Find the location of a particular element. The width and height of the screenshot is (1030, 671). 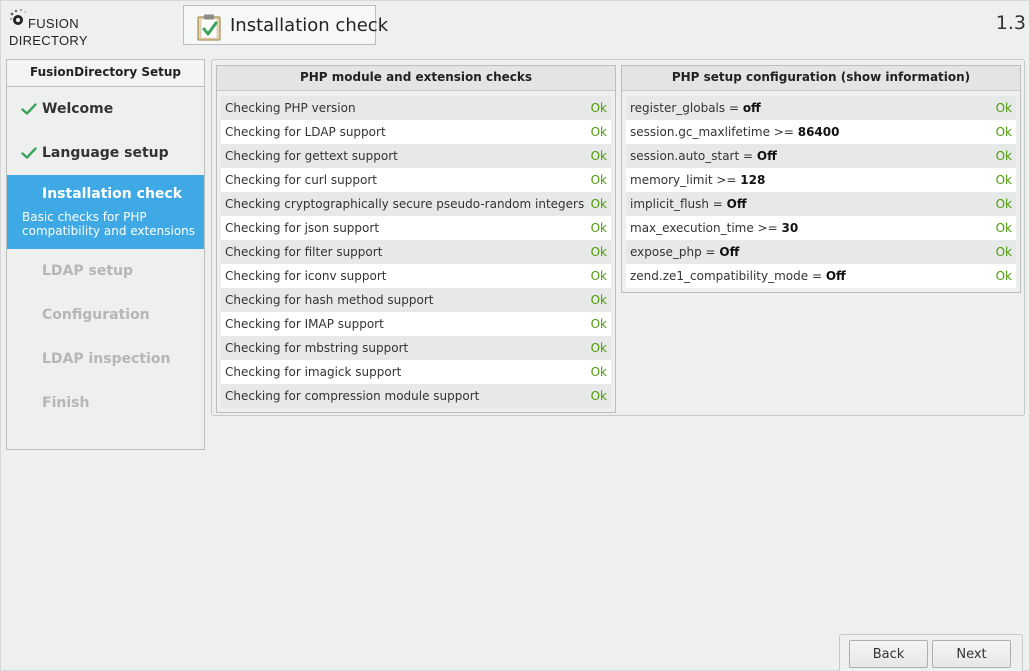

check-label: Checking for mbstring support is located at coordinates (317, 348).